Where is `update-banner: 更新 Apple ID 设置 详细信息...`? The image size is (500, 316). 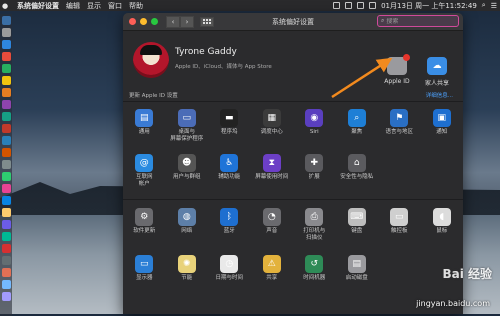
update-banner: 更新 Apple ID 设置 详细信息... is located at coordinates (293, 95).